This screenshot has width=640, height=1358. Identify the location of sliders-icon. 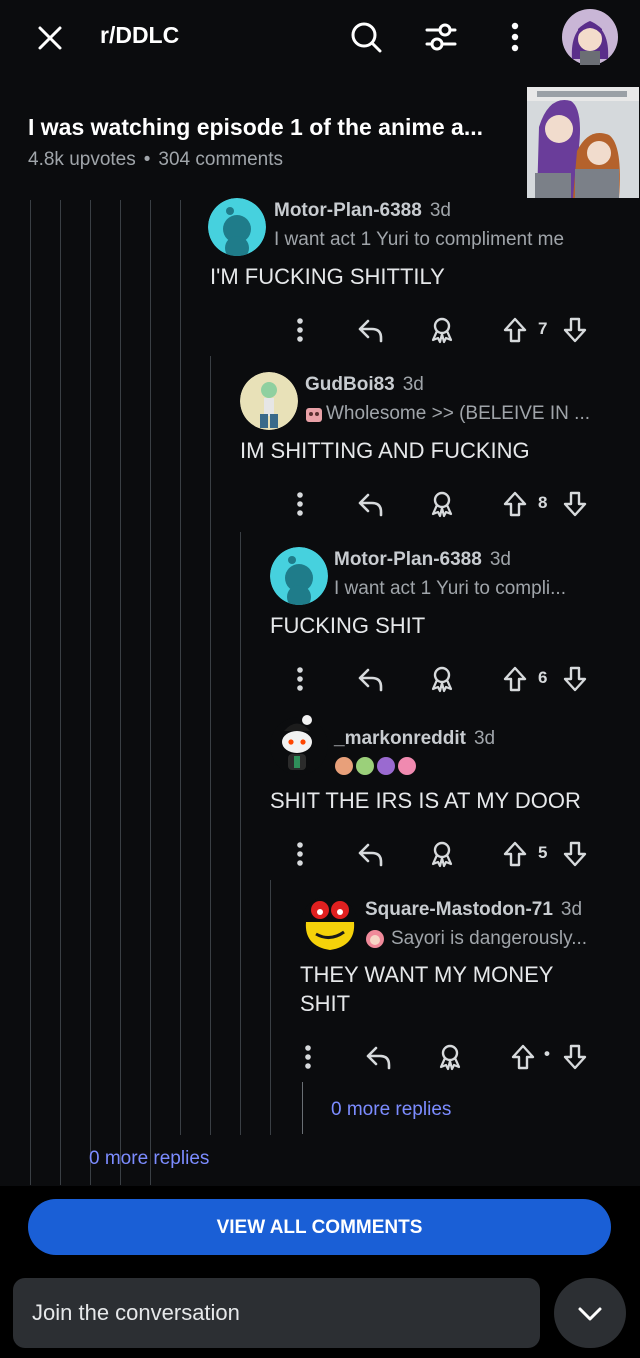
(441, 37).